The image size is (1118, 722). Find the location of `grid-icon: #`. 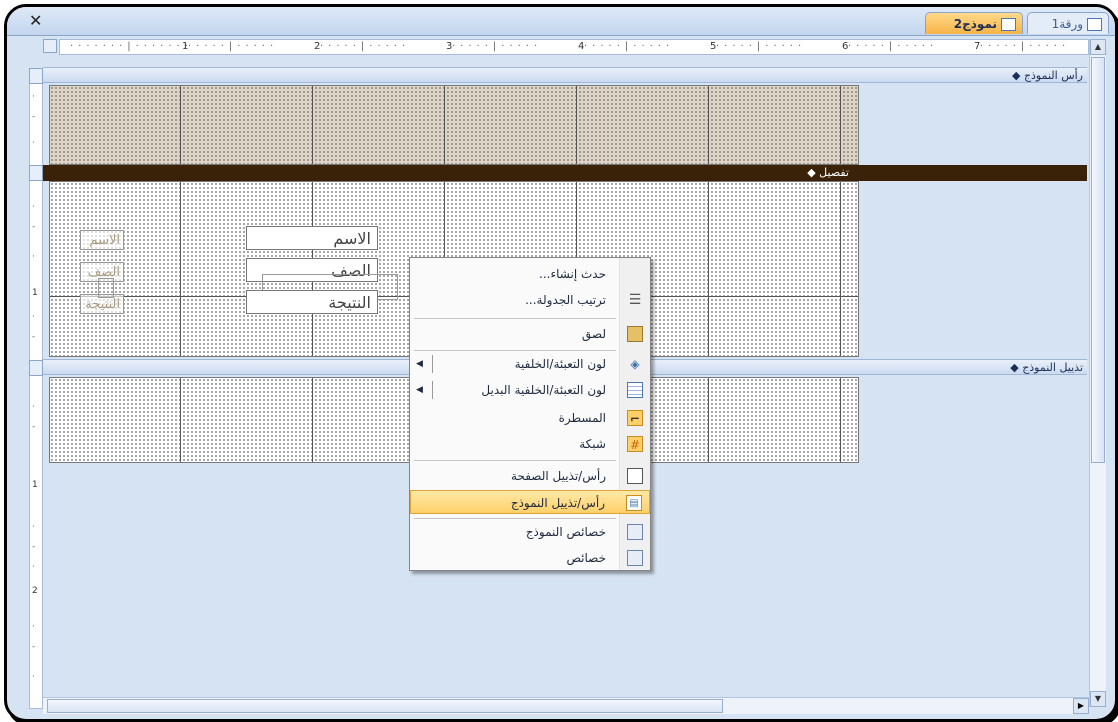

grid-icon: # is located at coordinates (635, 444).